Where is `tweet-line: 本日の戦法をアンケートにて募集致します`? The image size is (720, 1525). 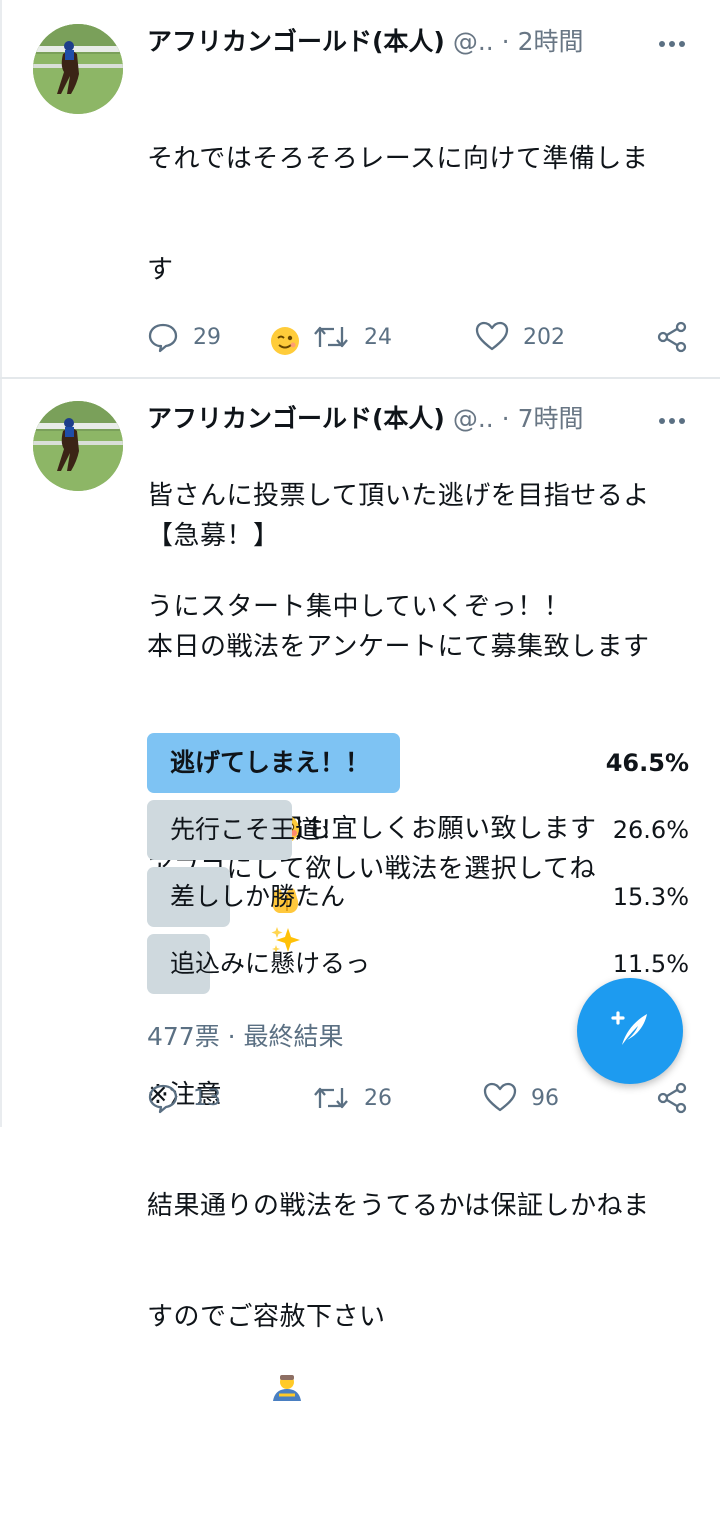 tweet-line: 本日の戦法をアンケートにて募集致します is located at coordinates (398, 647).